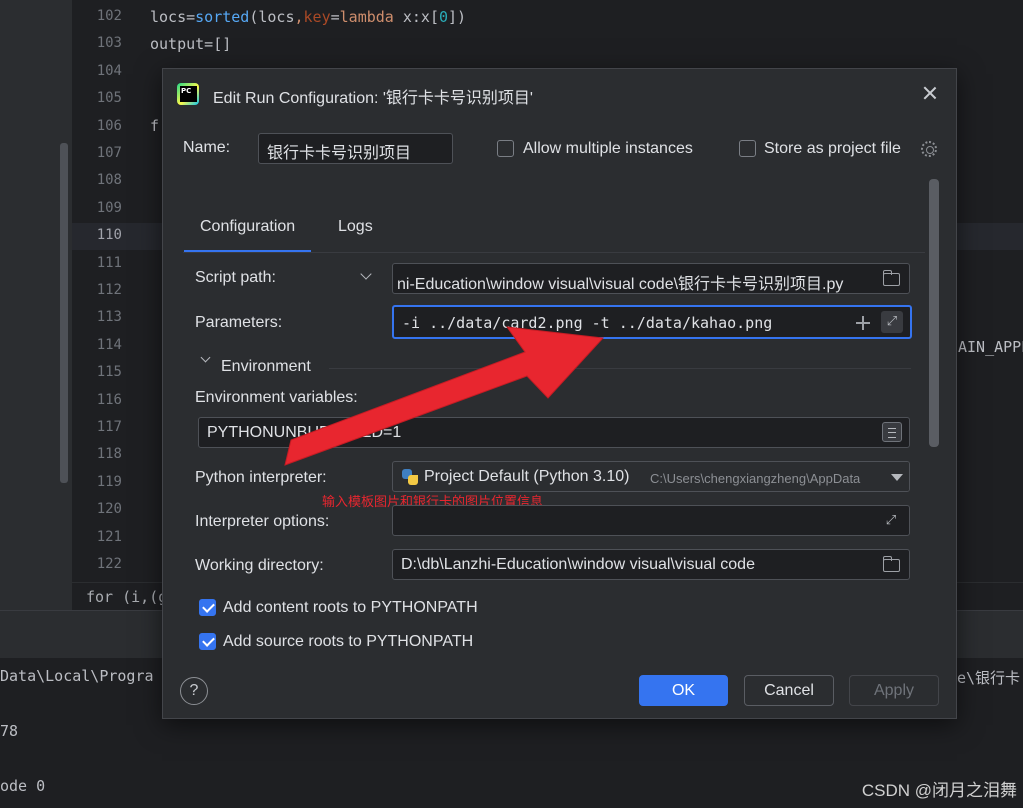 This screenshot has height=808, width=1023. I want to click on line-number: 122, so click(109, 564).